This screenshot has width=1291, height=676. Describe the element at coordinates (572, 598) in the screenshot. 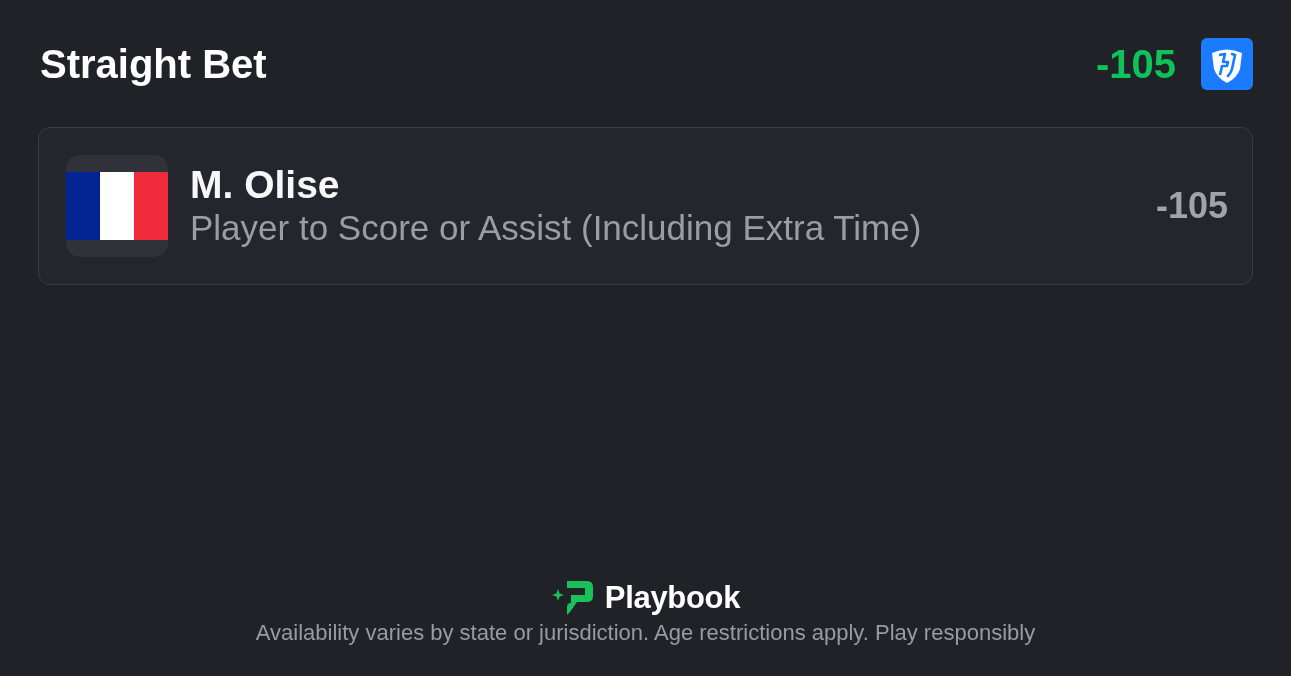

I see `playbook-logo-icon` at that location.